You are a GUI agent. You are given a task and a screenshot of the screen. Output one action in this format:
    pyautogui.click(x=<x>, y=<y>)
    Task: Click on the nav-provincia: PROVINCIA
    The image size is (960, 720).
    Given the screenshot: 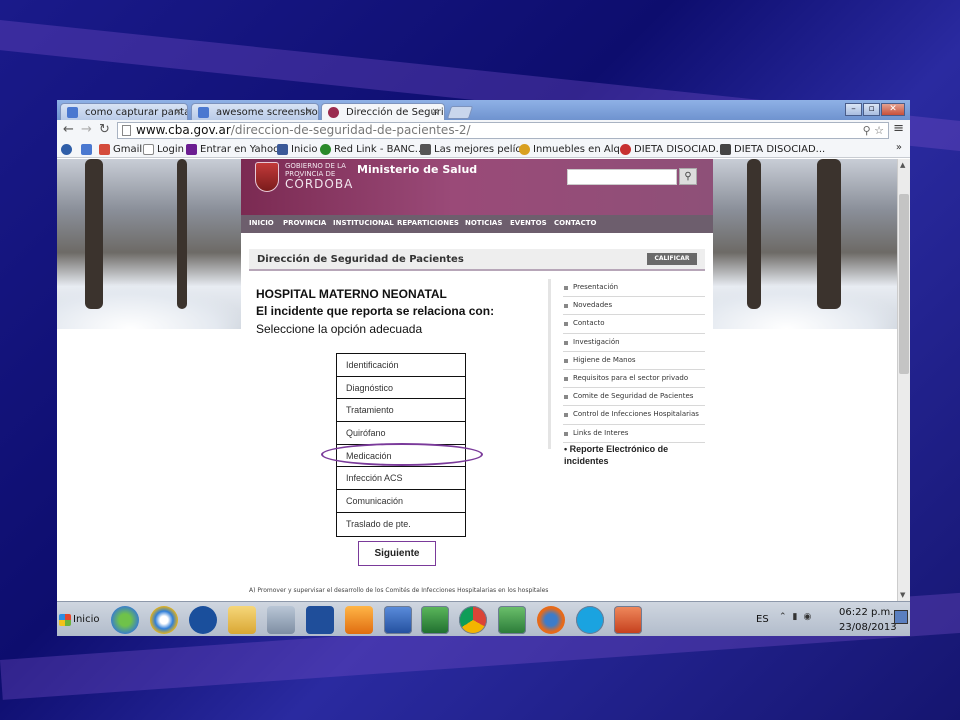 What is the action you would take?
    pyautogui.click(x=304, y=223)
    